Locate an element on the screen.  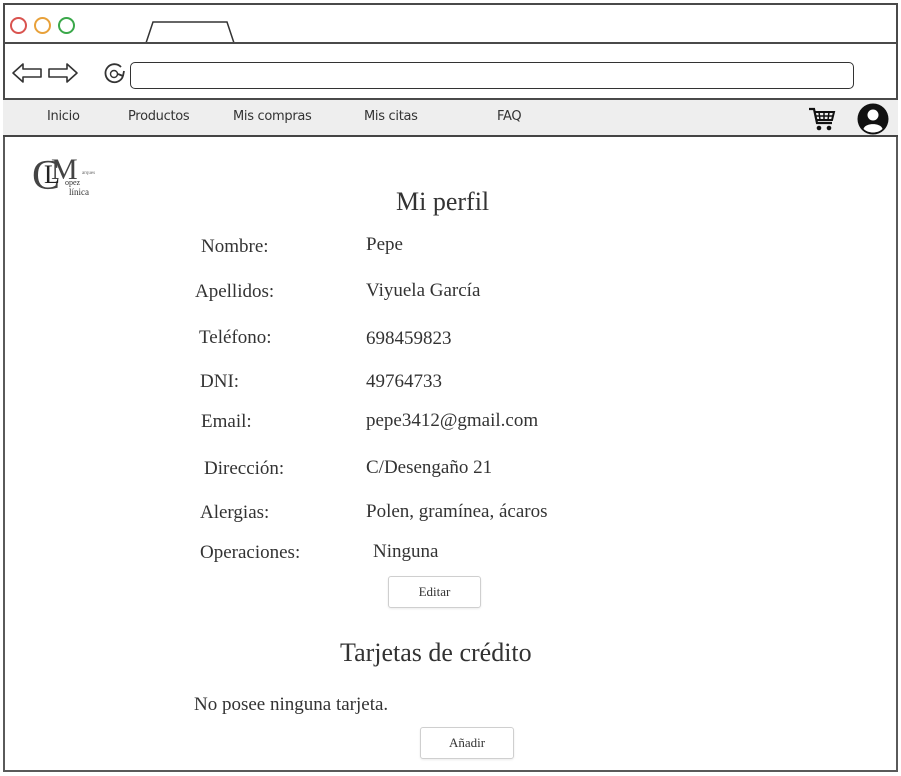
minimize-button is located at coordinates (42, 25).